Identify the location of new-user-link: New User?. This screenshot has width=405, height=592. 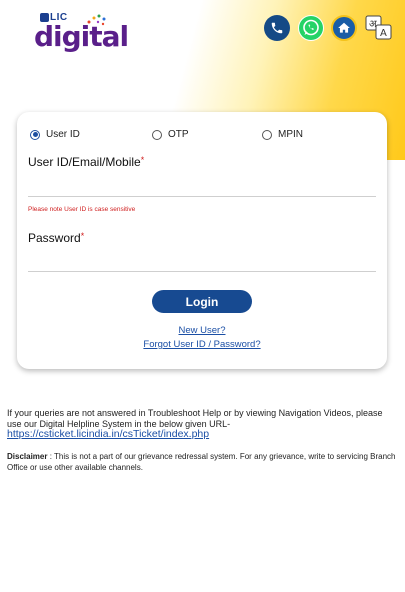
(202, 330).